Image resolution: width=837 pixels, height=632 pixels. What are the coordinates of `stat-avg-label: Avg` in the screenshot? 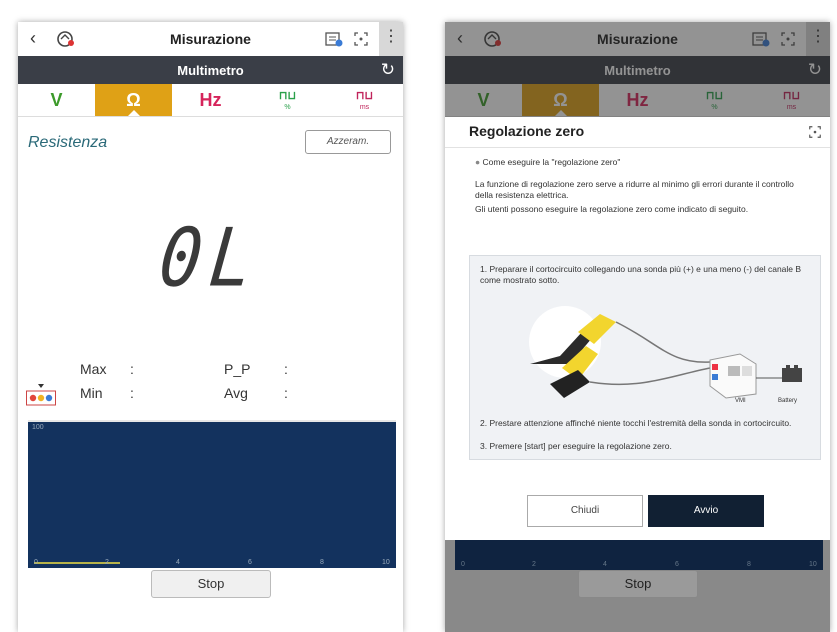 It's located at (236, 393).